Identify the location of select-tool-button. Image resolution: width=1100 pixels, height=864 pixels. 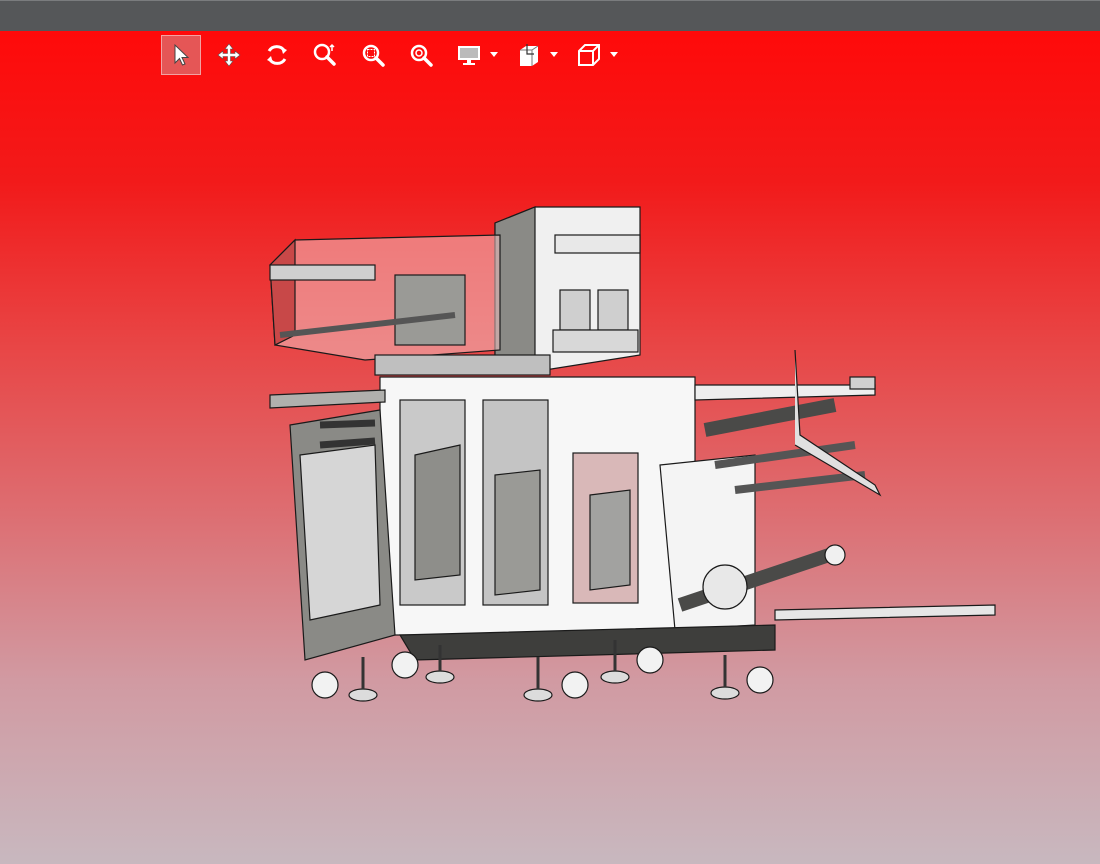
(181, 55).